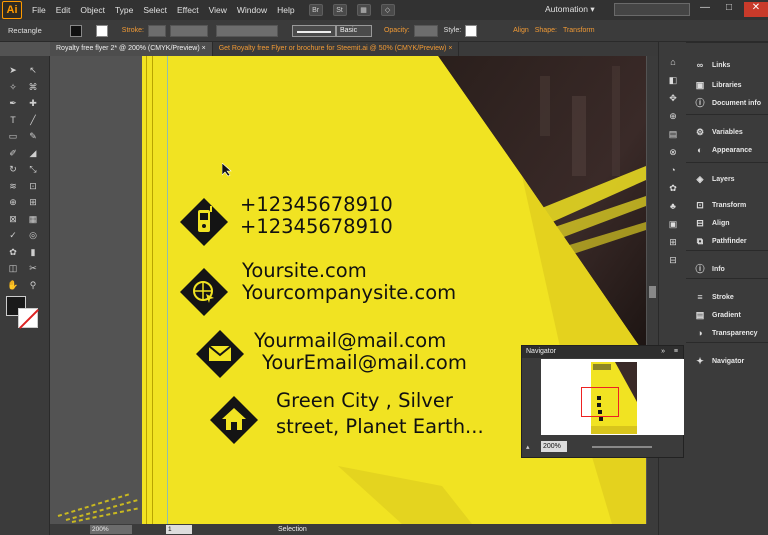 Image resolution: width=768 pixels, height=535 pixels. Describe the element at coordinates (313, 30) in the screenshot. I see `brush-definition-dropdown` at that location.